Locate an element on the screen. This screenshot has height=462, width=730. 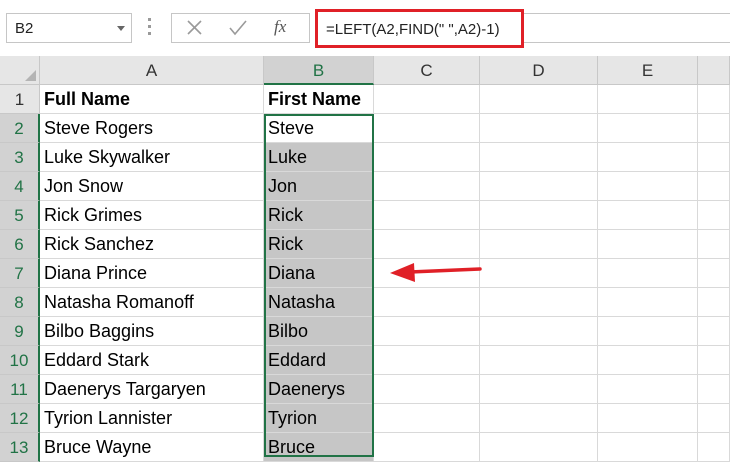
column-header-f is located at coordinates (714, 70).